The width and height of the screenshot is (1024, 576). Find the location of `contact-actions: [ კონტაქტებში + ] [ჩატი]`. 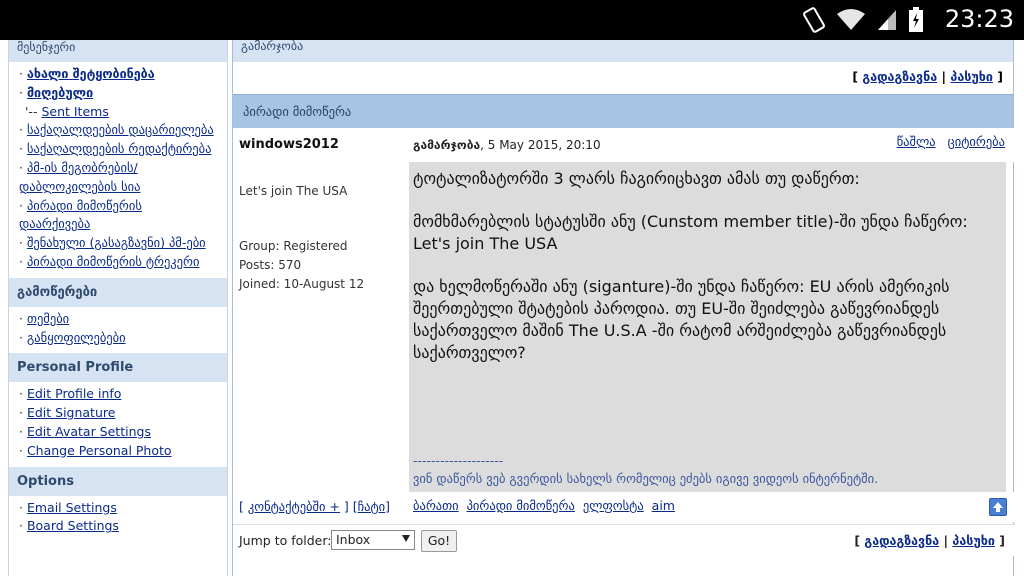

contact-actions: [ კონტაქტებში + ] [ჩატი] is located at coordinates (315, 506).